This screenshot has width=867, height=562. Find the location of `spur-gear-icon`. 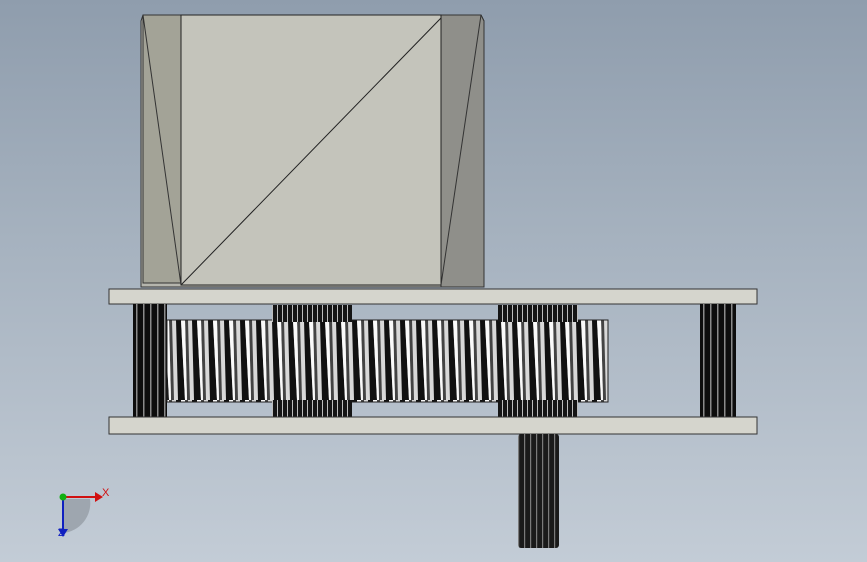

spur-gear-icon is located at coordinates (387, 361).